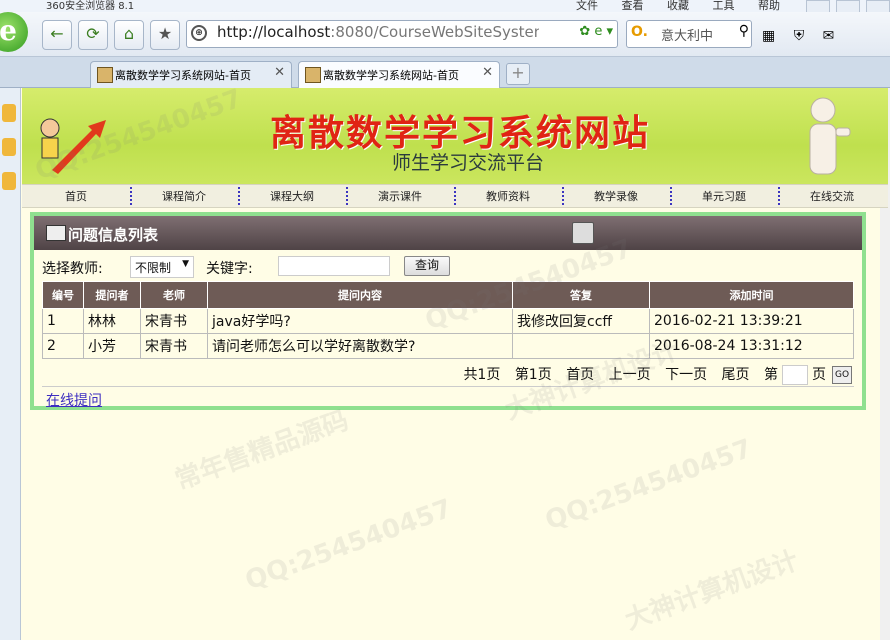 Image resolution: width=890 pixels, height=640 pixels. Describe the element at coordinates (518, 74) in the screenshot. I see `new-tab-button: +` at that location.